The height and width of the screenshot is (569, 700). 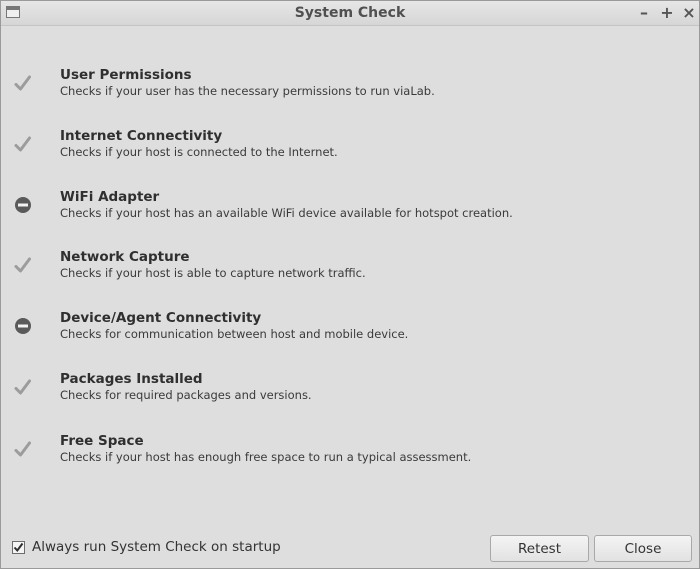 What do you see at coordinates (125, 257) in the screenshot?
I see `check-title: Network Capture` at bounding box center [125, 257].